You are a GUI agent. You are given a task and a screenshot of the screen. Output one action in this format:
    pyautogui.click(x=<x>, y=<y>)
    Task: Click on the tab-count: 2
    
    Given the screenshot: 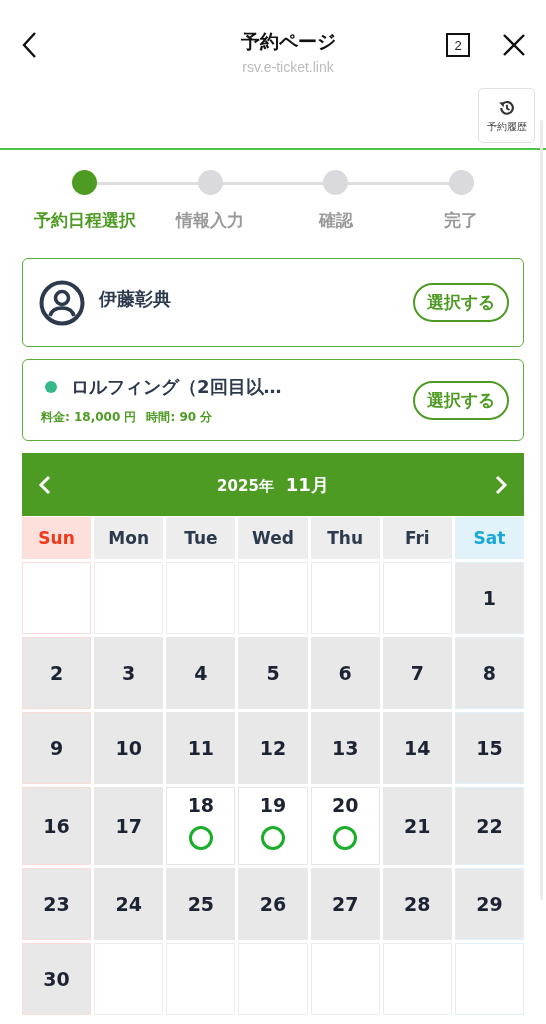 What is the action you would take?
    pyautogui.click(x=458, y=45)
    